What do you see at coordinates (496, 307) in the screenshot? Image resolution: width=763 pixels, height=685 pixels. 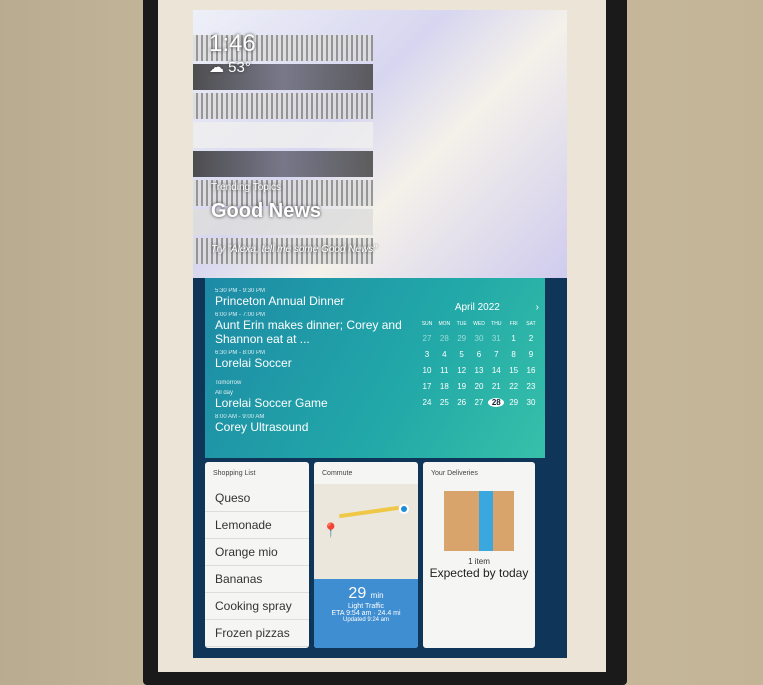 I see `month-title: April 2022 ›` at bounding box center [496, 307].